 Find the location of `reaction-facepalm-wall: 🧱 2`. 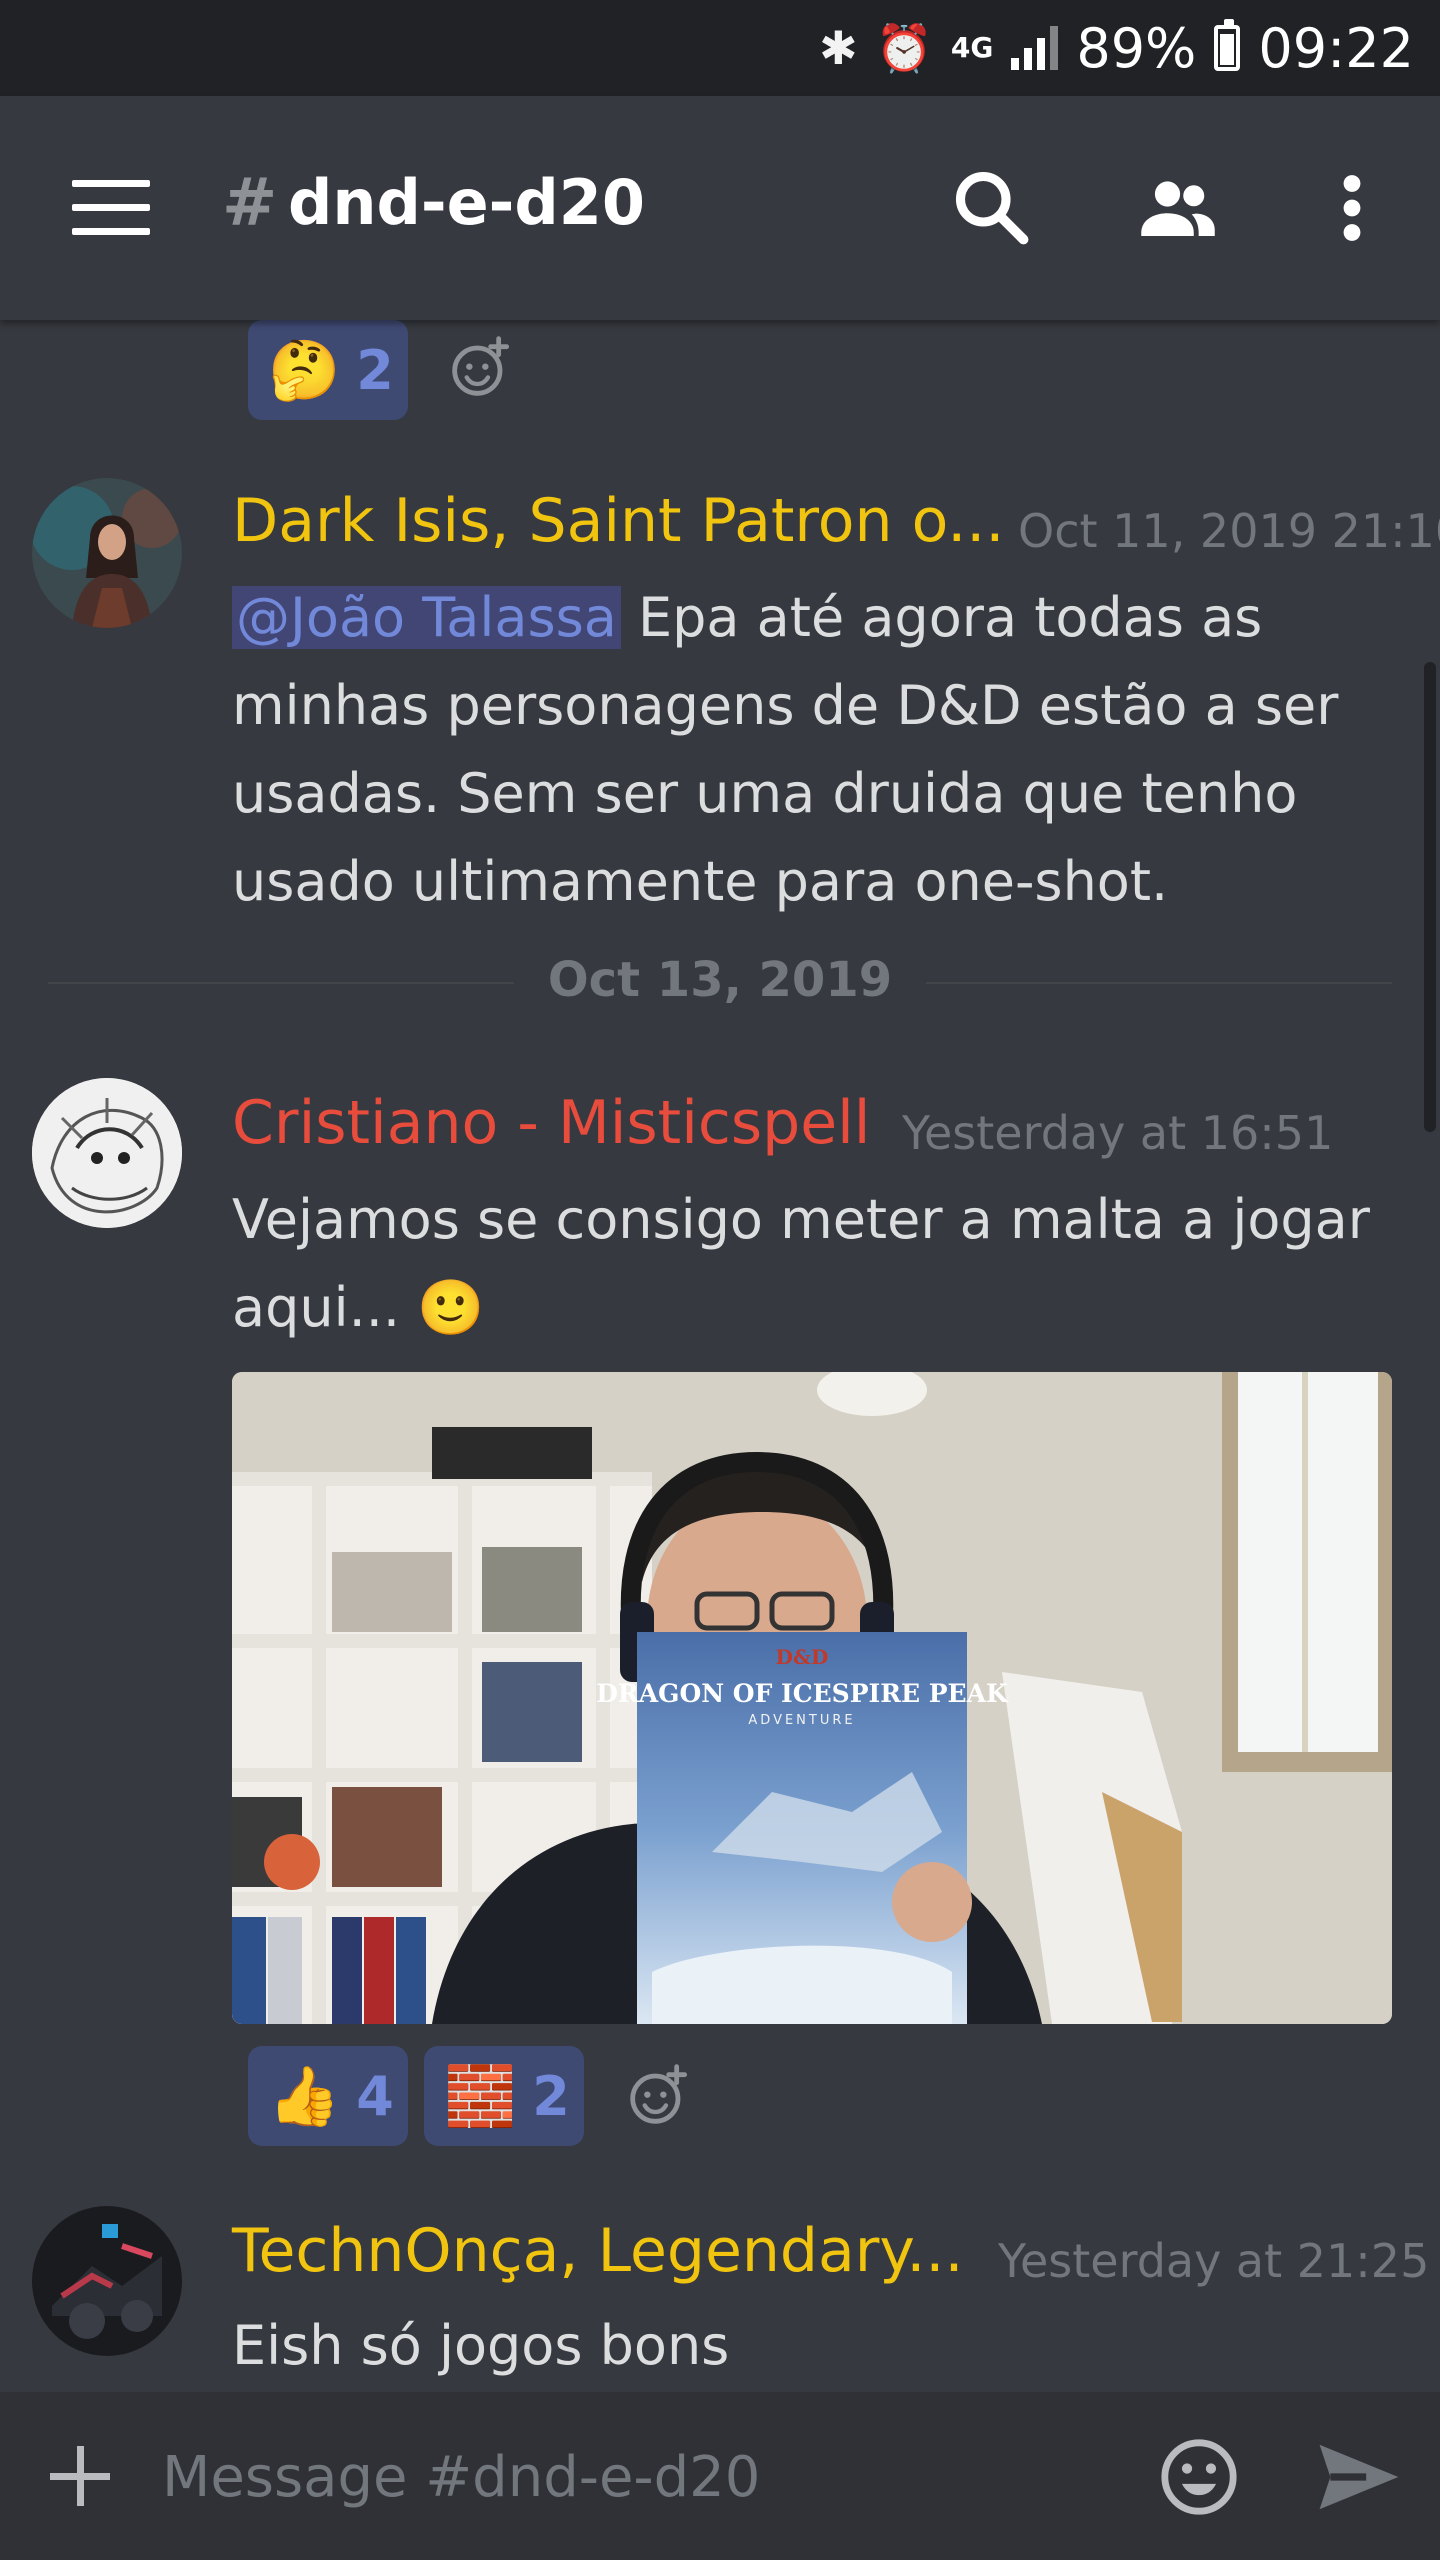

reaction-facepalm-wall: 🧱 2 is located at coordinates (504, 2096).